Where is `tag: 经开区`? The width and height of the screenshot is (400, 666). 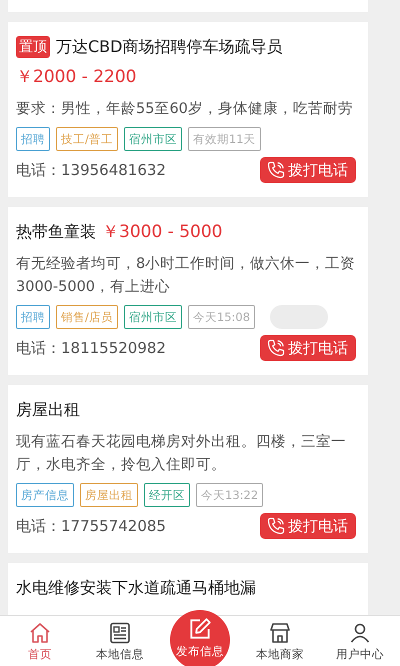 tag: 经开区 is located at coordinates (167, 495).